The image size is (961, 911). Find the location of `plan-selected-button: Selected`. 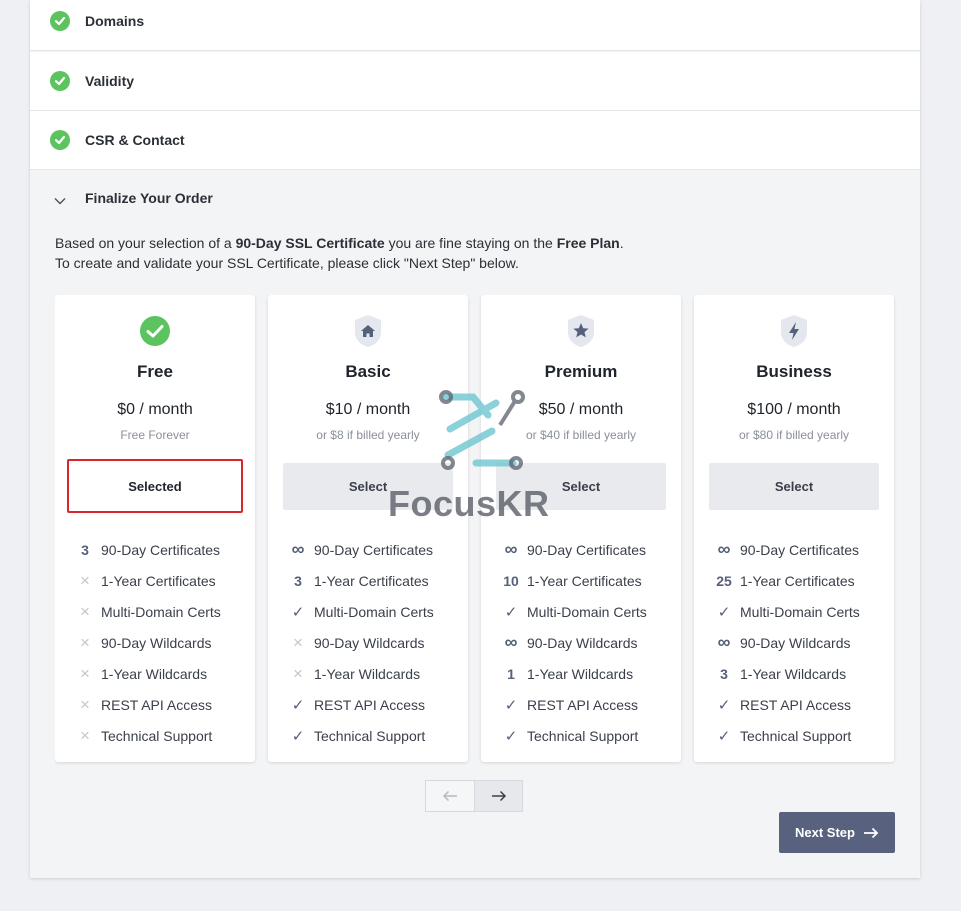

plan-selected-button: Selected is located at coordinates (155, 486).